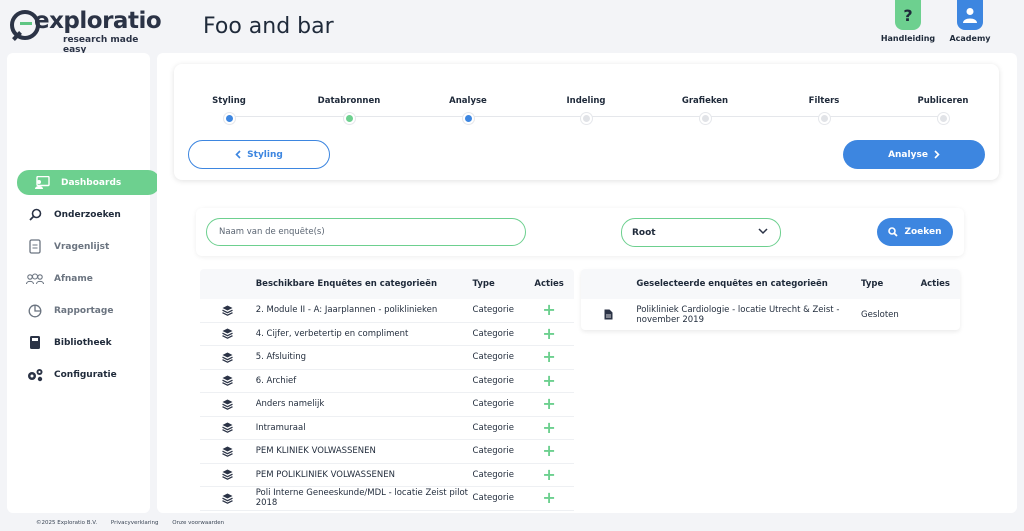 The image size is (1024, 531). What do you see at coordinates (908, 154) in the screenshot?
I see `next-step-label: Analyse` at bounding box center [908, 154].